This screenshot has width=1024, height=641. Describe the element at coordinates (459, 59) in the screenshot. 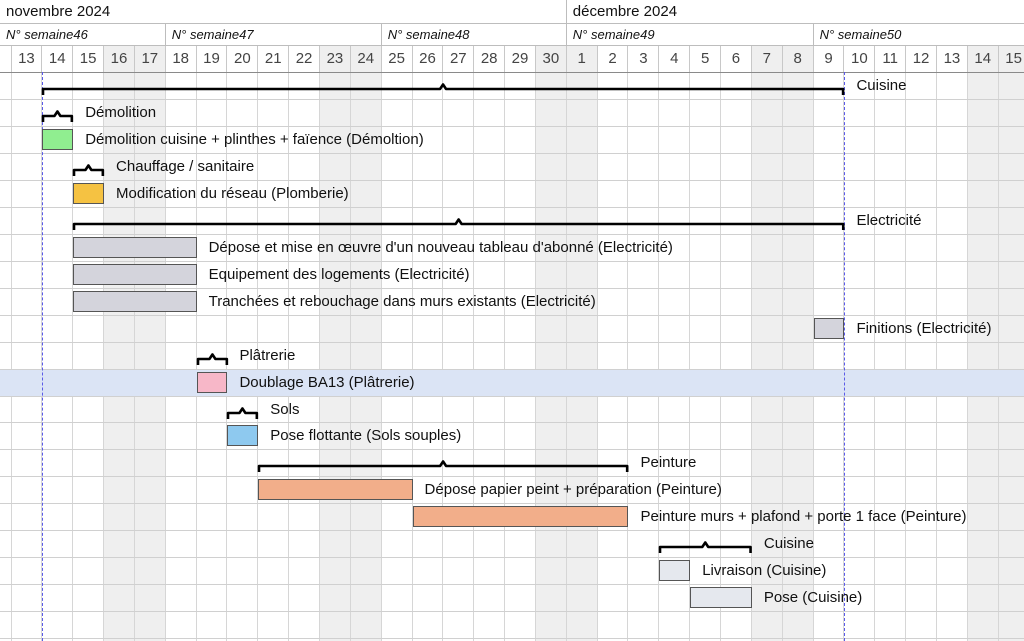

I see `day-header: 27` at that location.